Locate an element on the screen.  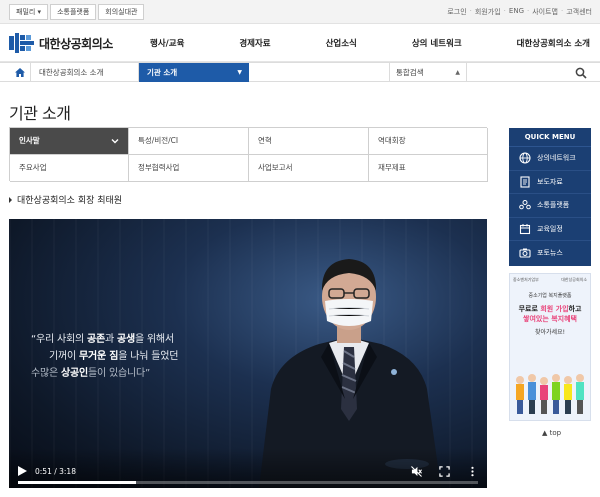
breadcrumb-parent-label: 대한상공회의소 소개 is located at coordinates (71, 72).